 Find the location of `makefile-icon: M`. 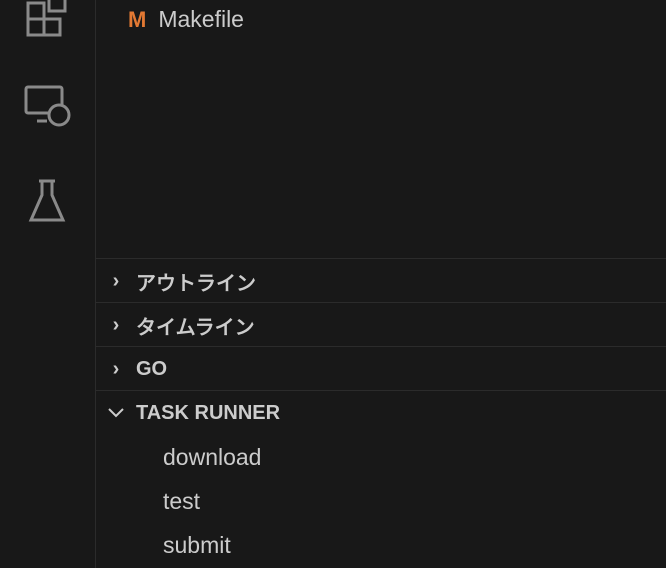

makefile-icon: M is located at coordinates (137, 19).